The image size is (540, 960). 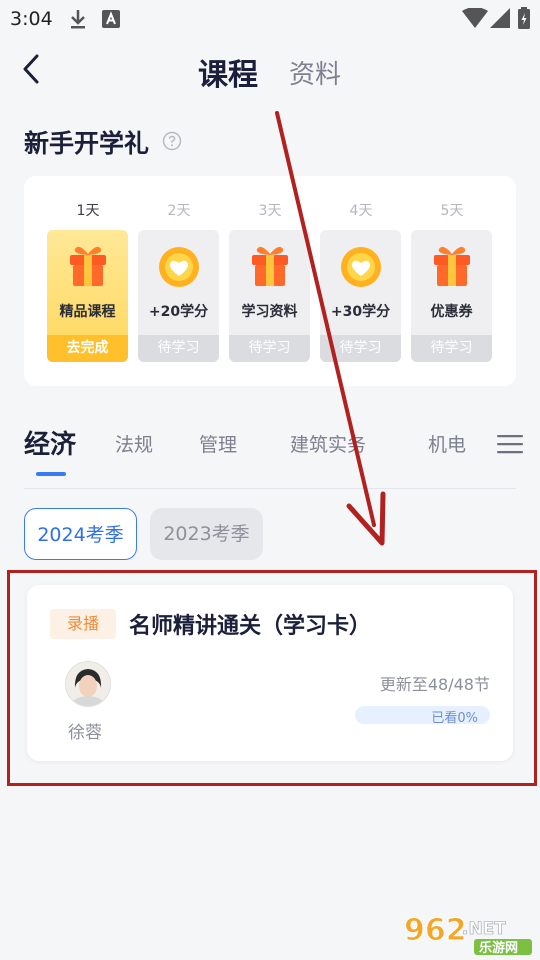 What do you see at coordinates (498, 948) in the screenshot?
I see `watermark-subtitle: 乐游网` at bounding box center [498, 948].